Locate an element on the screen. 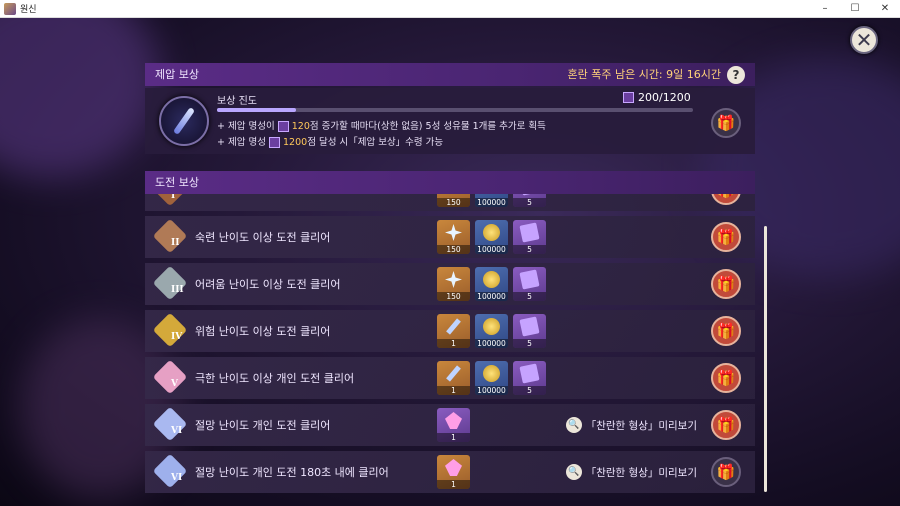  challenge-row: I 150 100000 5 🎁 is located at coordinates (450, 202).